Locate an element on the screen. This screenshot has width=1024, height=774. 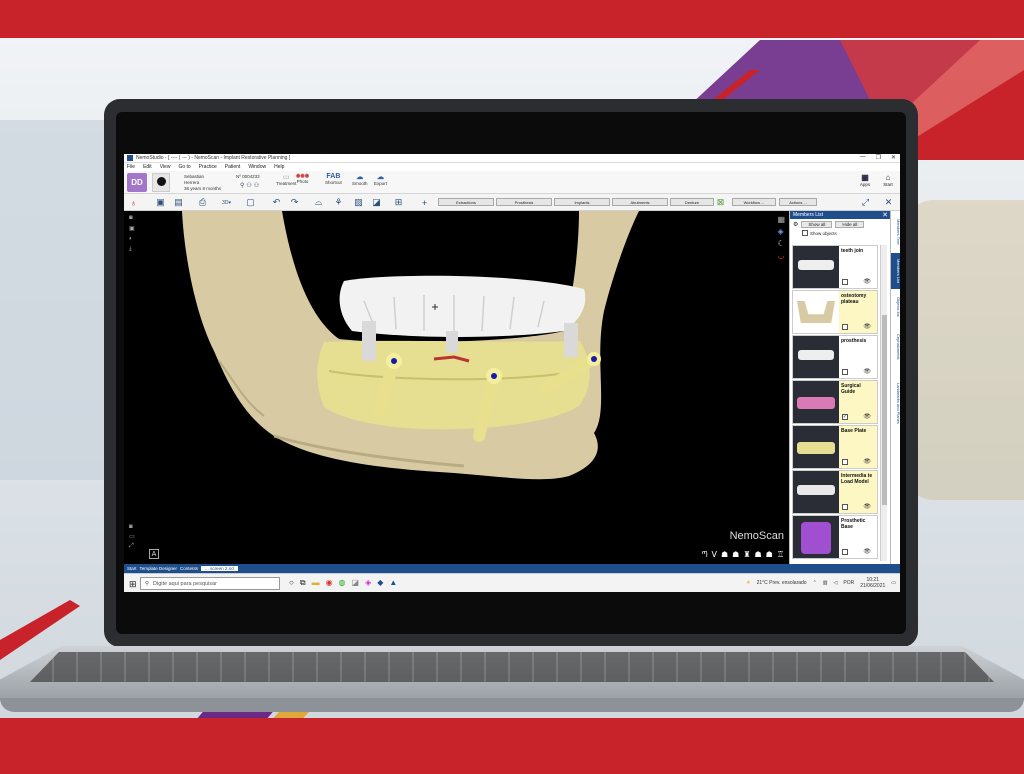
patient-avatar is located at coordinates (161, 182).